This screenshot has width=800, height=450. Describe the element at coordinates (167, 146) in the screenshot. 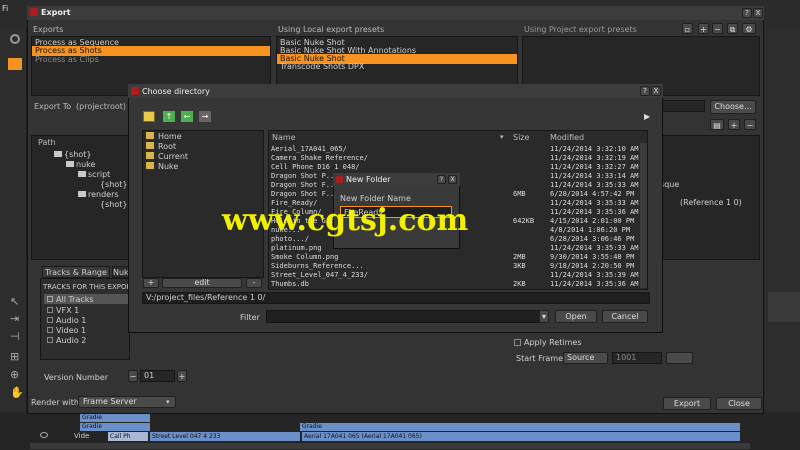

I see `place-root: Root` at that location.